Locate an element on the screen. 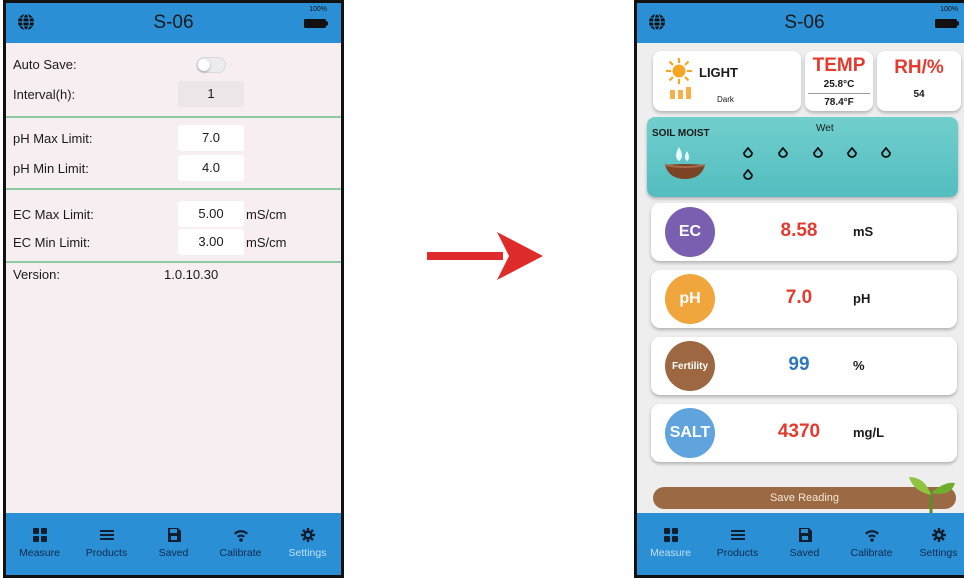 The height and width of the screenshot is (578, 964). light-label: LIGHT is located at coordinates (718, 72).